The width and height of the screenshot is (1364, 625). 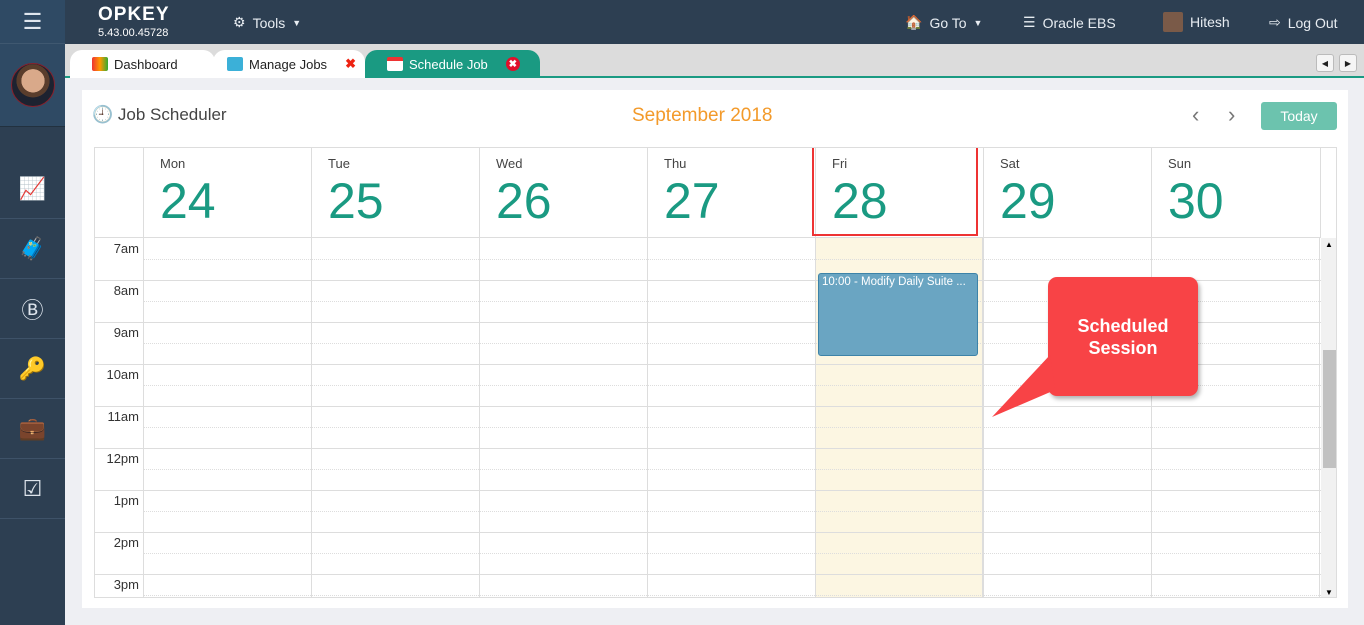 I want to click on scrollbar-thumb, so click(x=1329, y=409).